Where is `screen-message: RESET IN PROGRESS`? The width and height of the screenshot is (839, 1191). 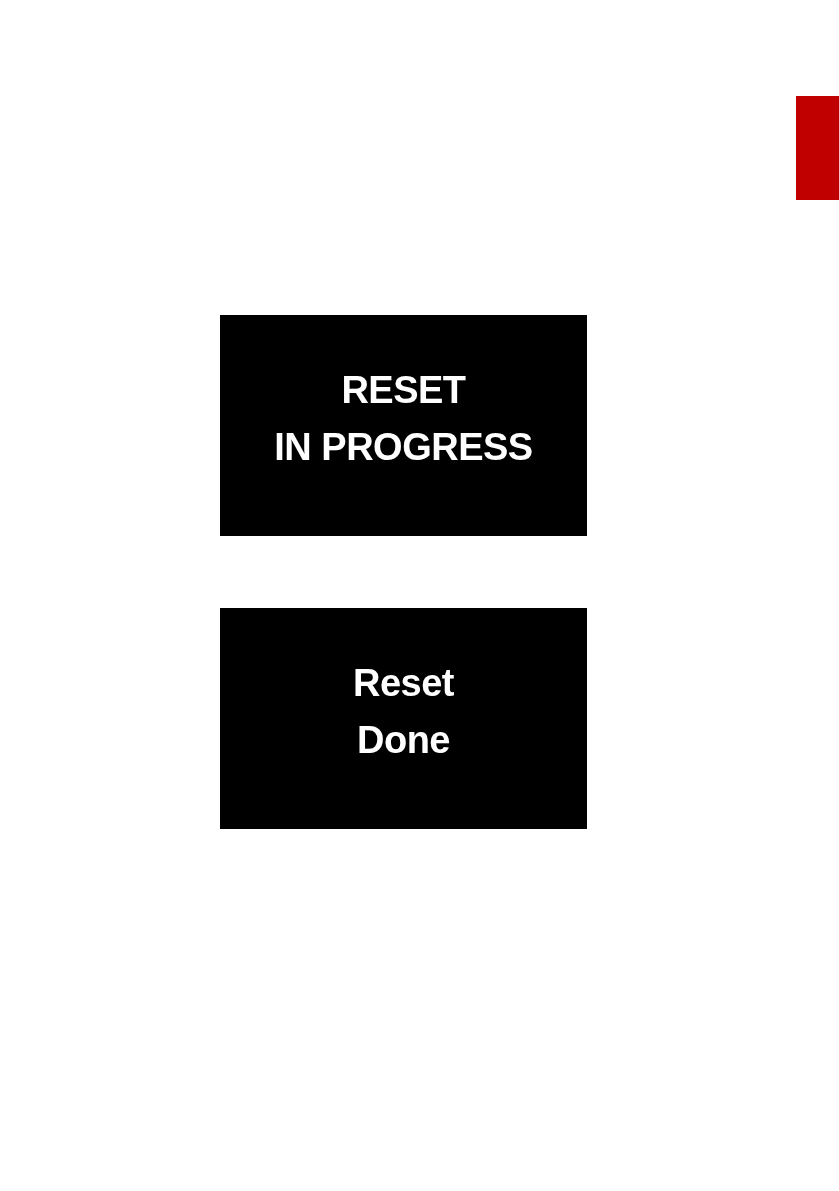 screen-message: RESET IN PROGRESS is located at coordinates (403, 418).